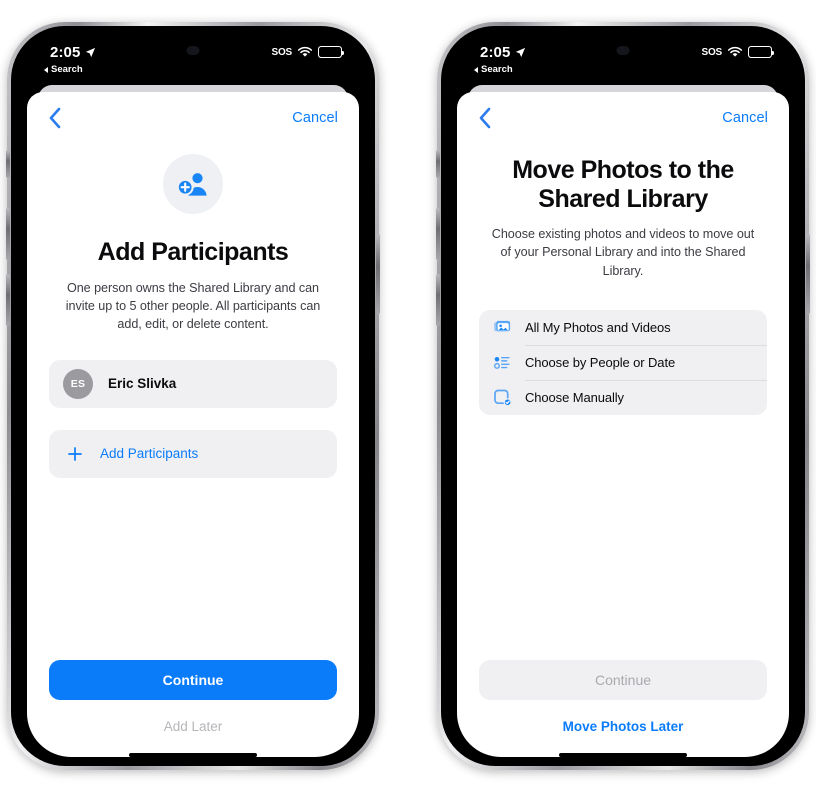 The width and height of the screenshot is (816, 792). Describe the element at coordinates (623, 184) in the screenshot. I see `page-title: Move Photos to the Shared Library` at that location.